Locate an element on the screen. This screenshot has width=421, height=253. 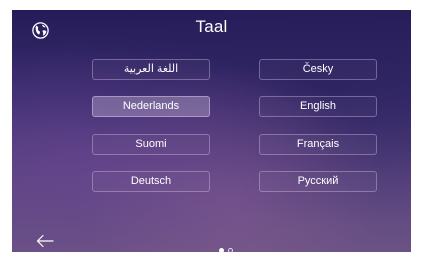
page-title: Taal is located at coordinates (211, 26).